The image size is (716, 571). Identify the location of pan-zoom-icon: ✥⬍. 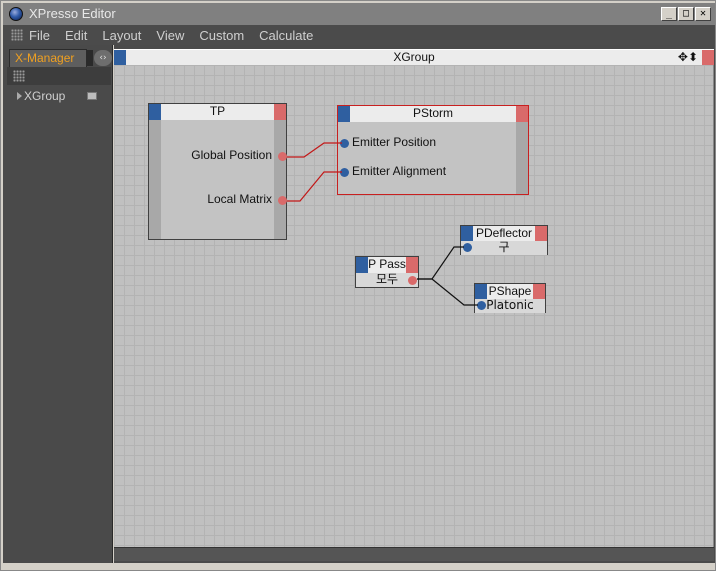
(688, 57).